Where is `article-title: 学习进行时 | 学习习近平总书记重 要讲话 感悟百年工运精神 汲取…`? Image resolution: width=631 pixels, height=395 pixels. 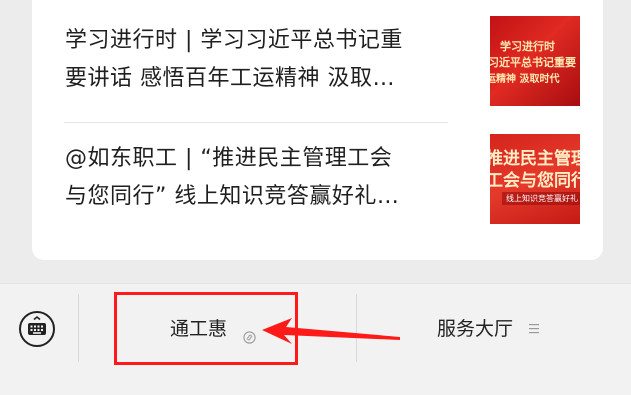
article-title: 学习进行时 | 学习习近平总书记重 要讲话 感悟百年工运精神 汲取… is located at coordinates (257, 60).